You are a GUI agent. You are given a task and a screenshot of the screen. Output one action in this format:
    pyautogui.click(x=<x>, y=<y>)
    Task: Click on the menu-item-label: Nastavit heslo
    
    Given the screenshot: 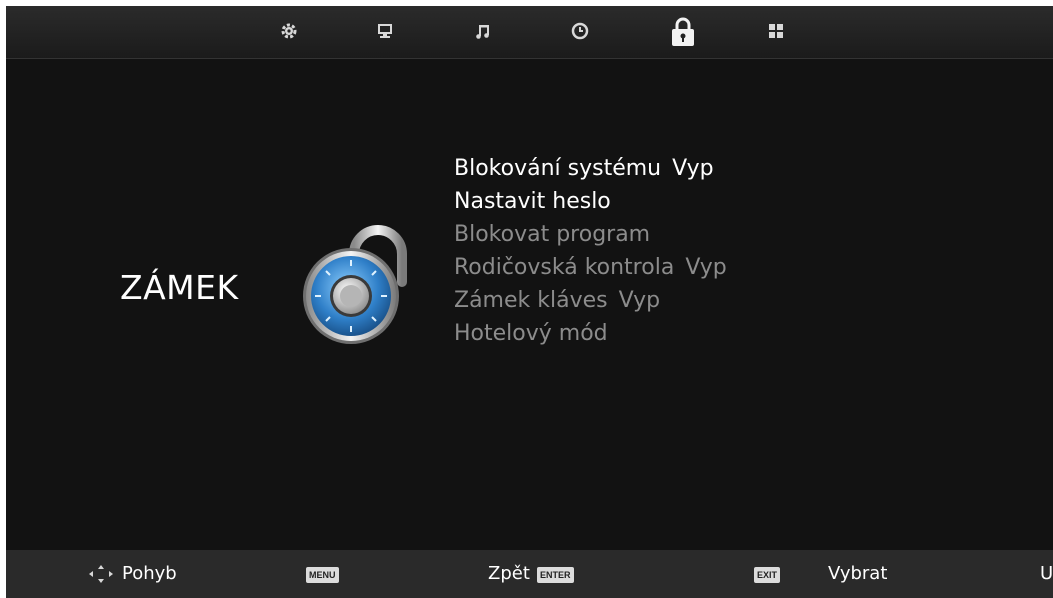 What is the action you would take?
    pyautogui.click(x=532, y=201)
    